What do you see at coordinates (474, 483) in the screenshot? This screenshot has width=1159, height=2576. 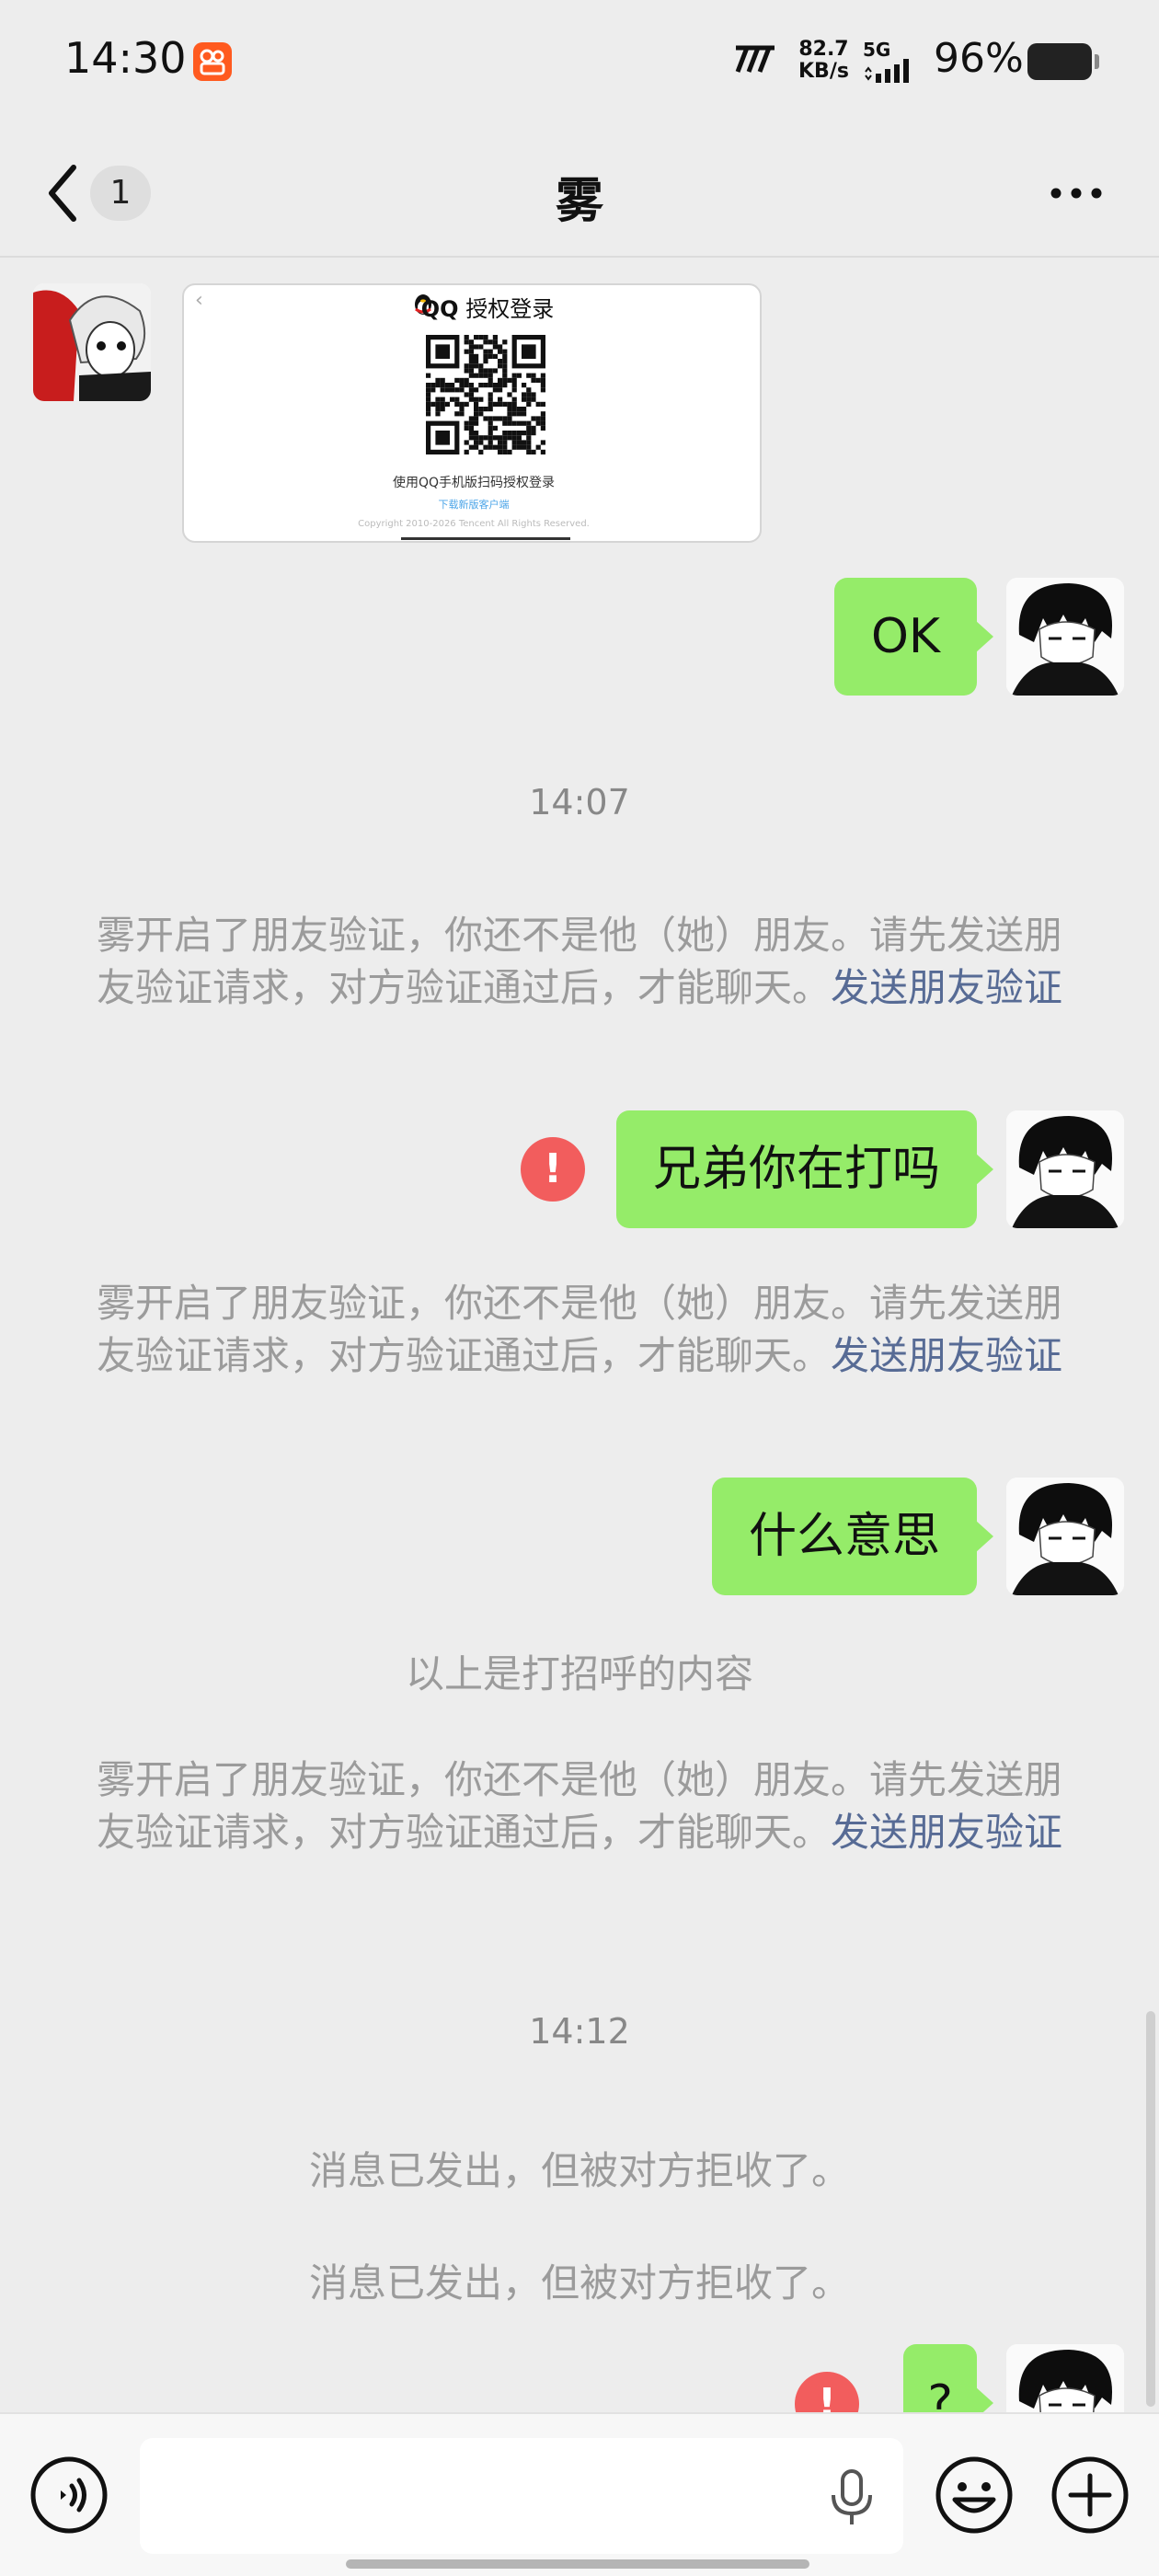 I see `qr-caption: 使用QQ手机版扫码授权登录` at bounding box center [474, 483].